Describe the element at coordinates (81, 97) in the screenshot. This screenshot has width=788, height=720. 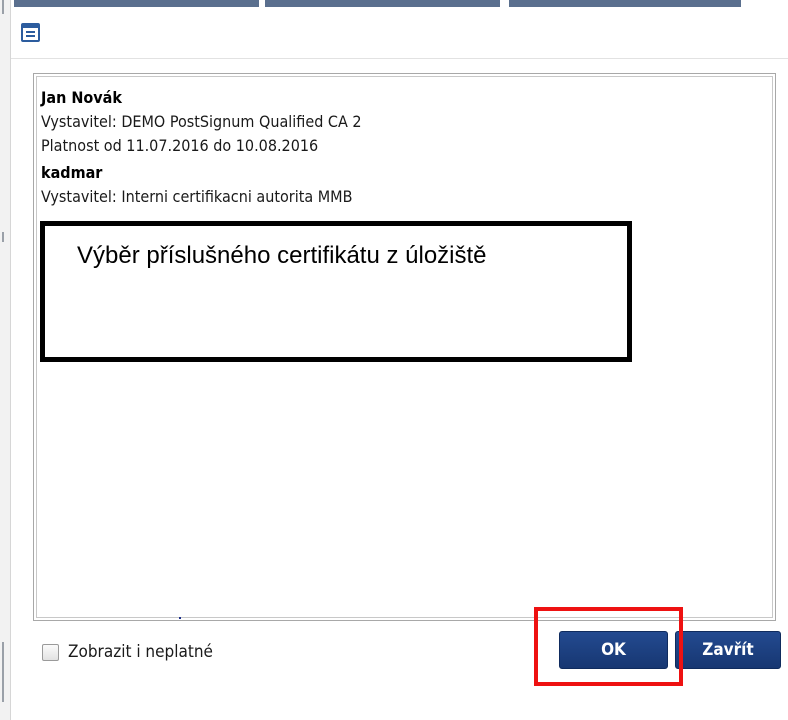
I see `certificate-name: Jan Novák` at that location.